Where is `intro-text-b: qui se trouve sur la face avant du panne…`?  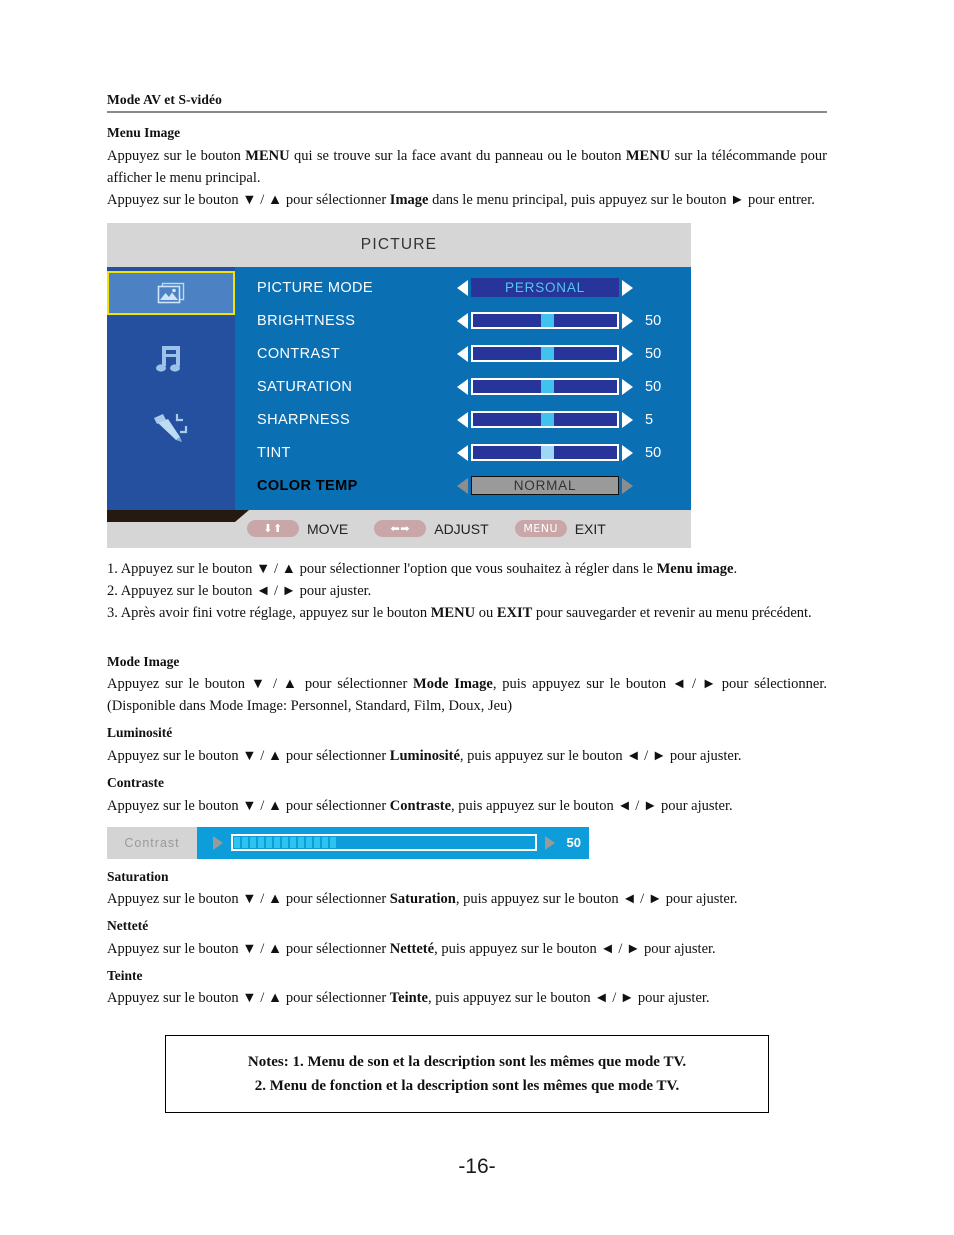 intro-text-b: qui se trouve sur la face avant du panne… is located at coordinates (457, 155).